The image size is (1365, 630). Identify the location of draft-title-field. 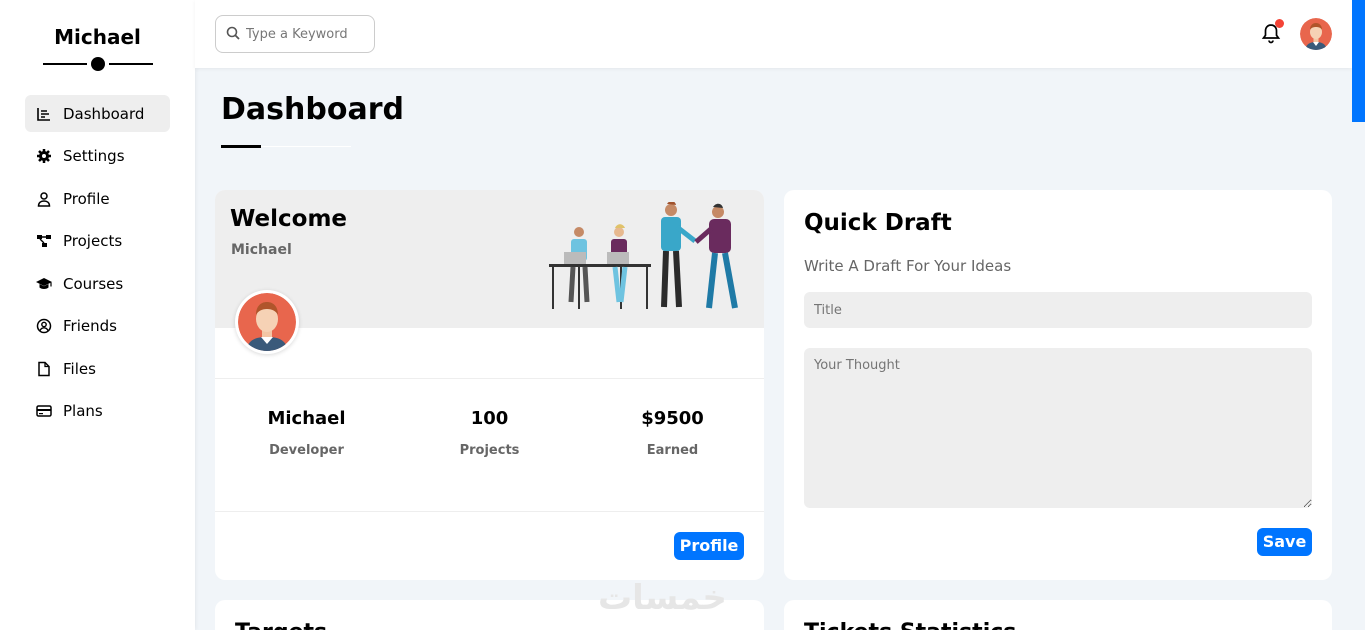
(1058, 310).